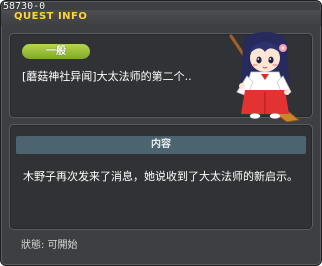  Describe the element at coordinates (49, 245) in the screenshot. I see `quest-status: 狀態: 可開始` at that location.